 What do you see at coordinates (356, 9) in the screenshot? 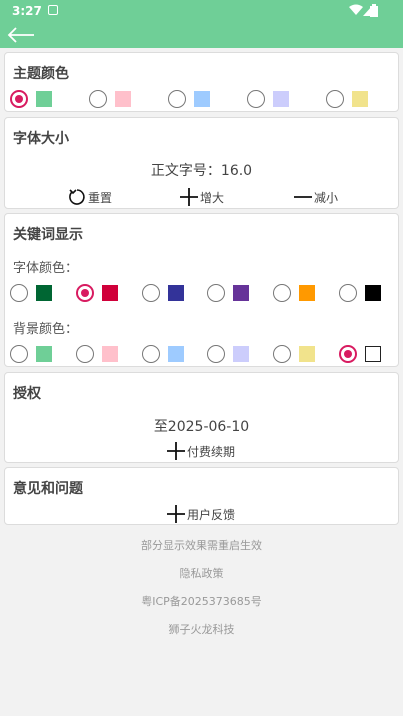
I see `wifi-icon` at bounding box center [356, 9].